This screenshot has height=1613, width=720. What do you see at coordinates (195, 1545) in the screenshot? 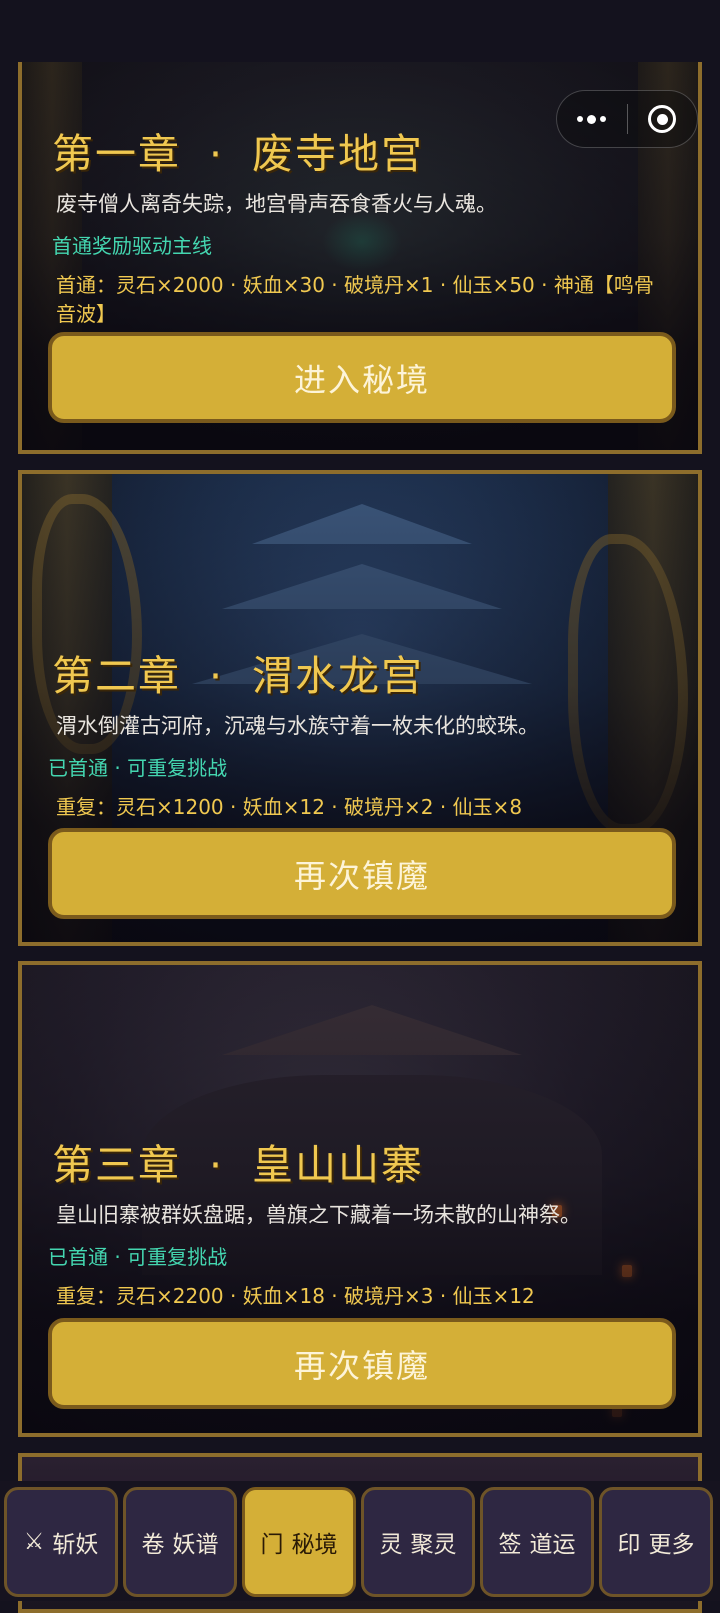
I see `tab-label: 妖谱` at bounding box center [195, 1545].